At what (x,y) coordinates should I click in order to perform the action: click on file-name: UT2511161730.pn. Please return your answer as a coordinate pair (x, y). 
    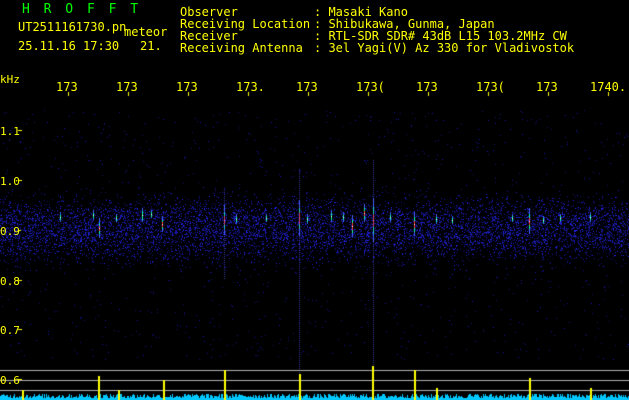
    Looking at the image, I should click on (72, 27).